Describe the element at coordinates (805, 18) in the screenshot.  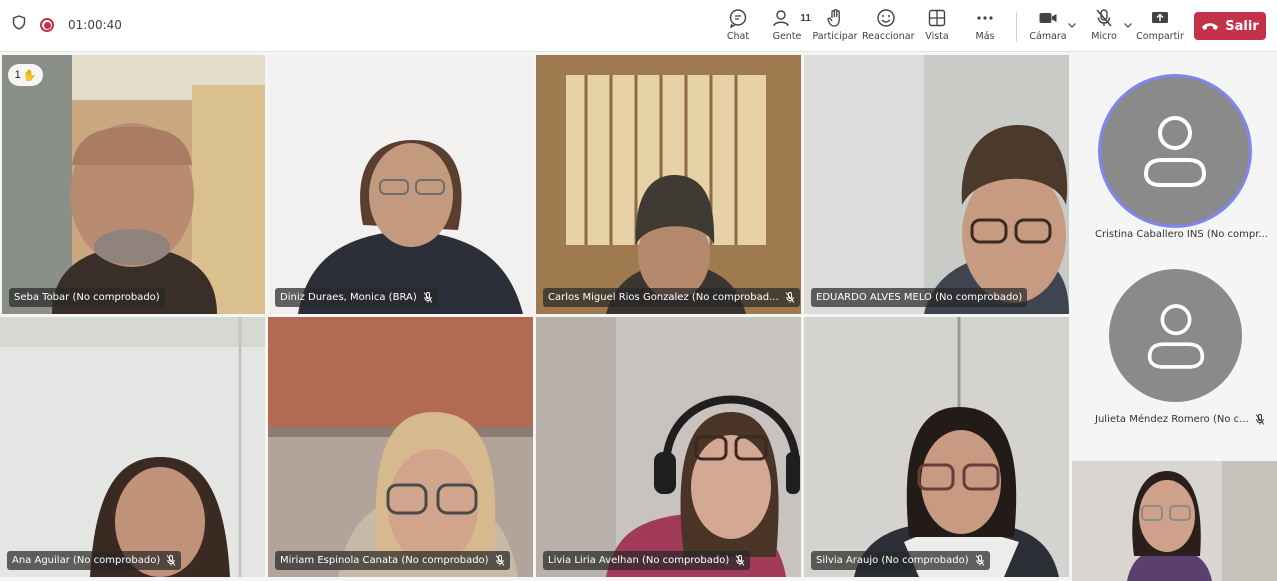
I see `people-count: 11` at that location.